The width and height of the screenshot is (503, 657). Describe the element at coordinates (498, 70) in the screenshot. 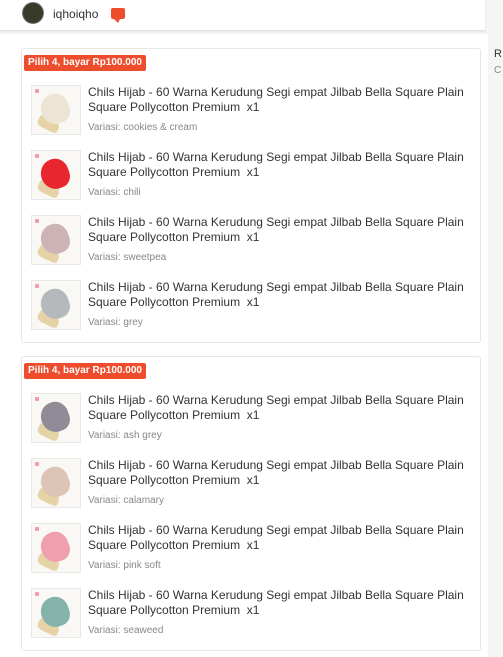

I see `right-column-line-2: C` at that location.